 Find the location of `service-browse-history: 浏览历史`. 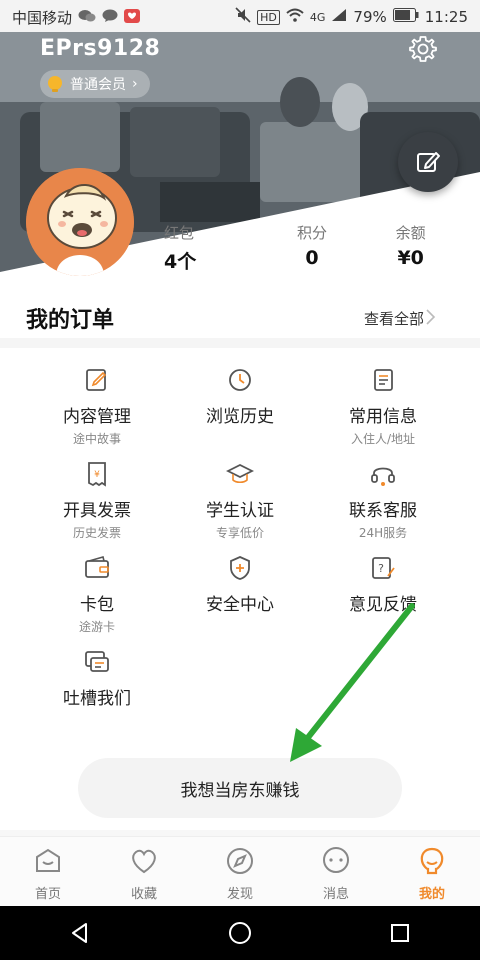

service-browse-history: 浏览历史 is located at coordinates (240, 396).